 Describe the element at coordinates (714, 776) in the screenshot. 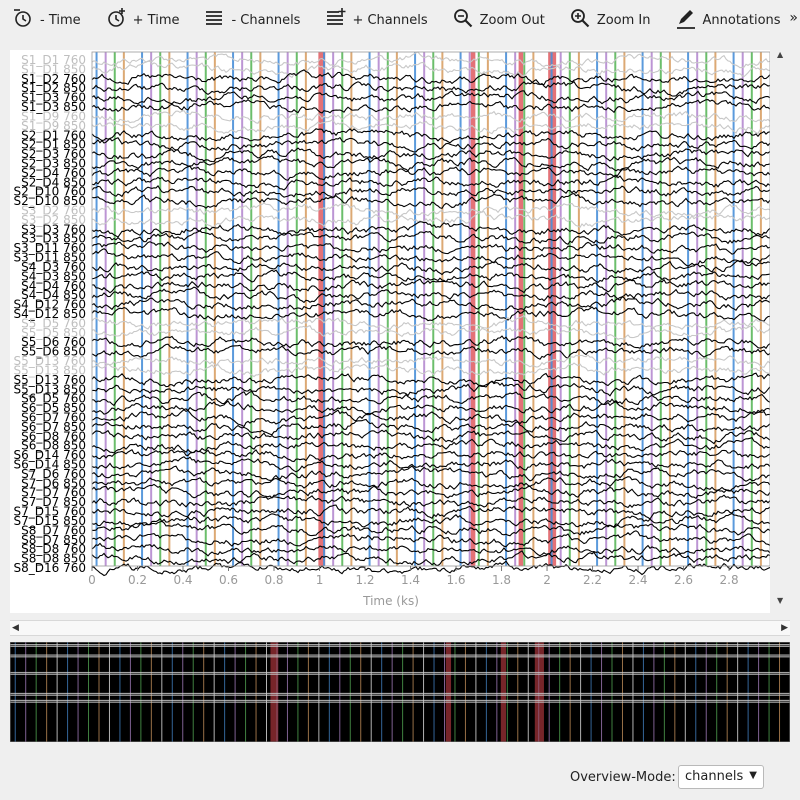

I see `overview-mode-value: channels` at that location.